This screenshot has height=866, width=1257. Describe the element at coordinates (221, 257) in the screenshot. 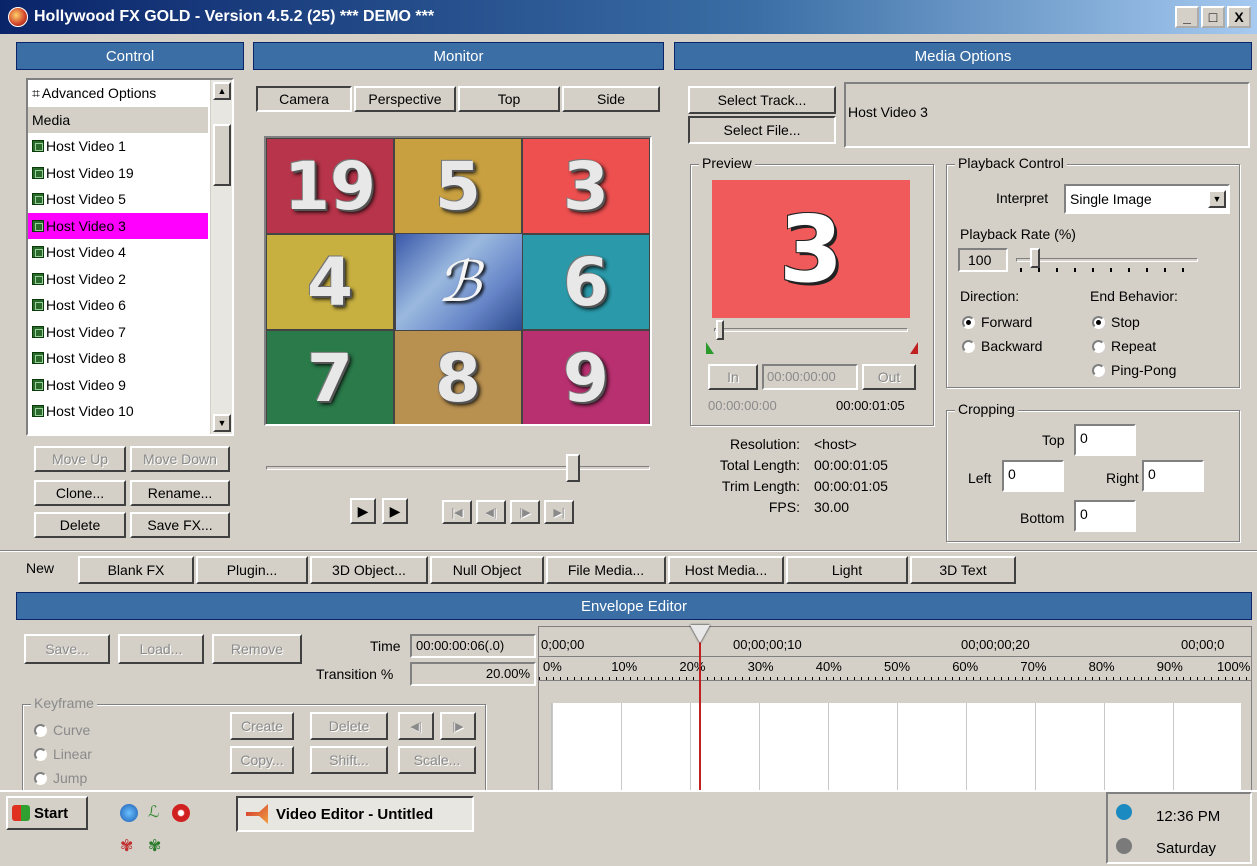

I see `list-scrollbar: ▲ ▼` at that location.